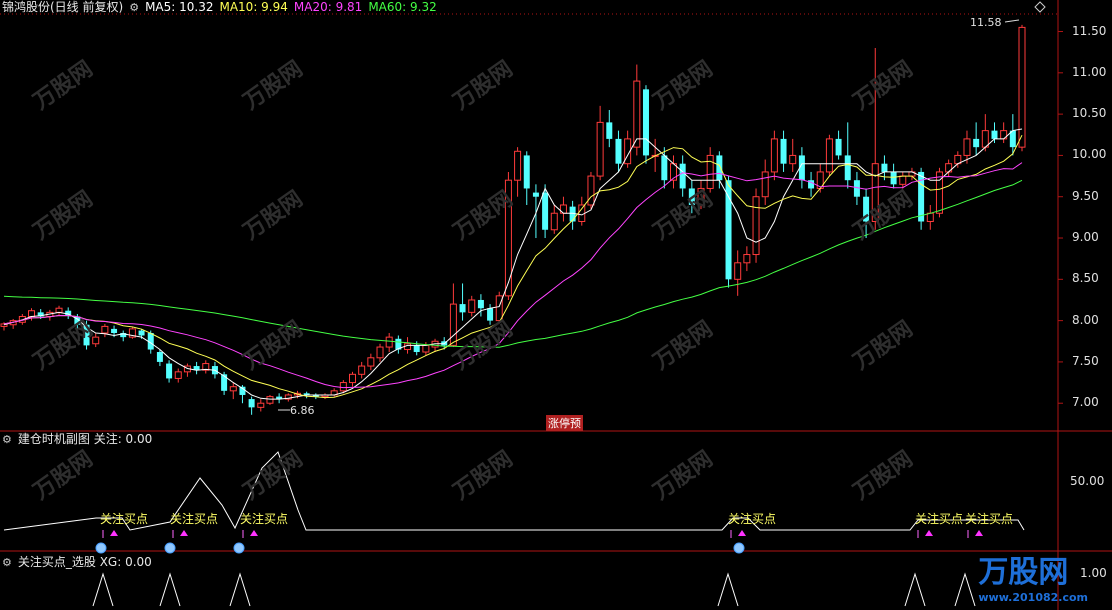  What do you see at coordinates (302, 410) in the screenshot?
I see `low-price-label: 6.86` at bounding box center [302, 410].